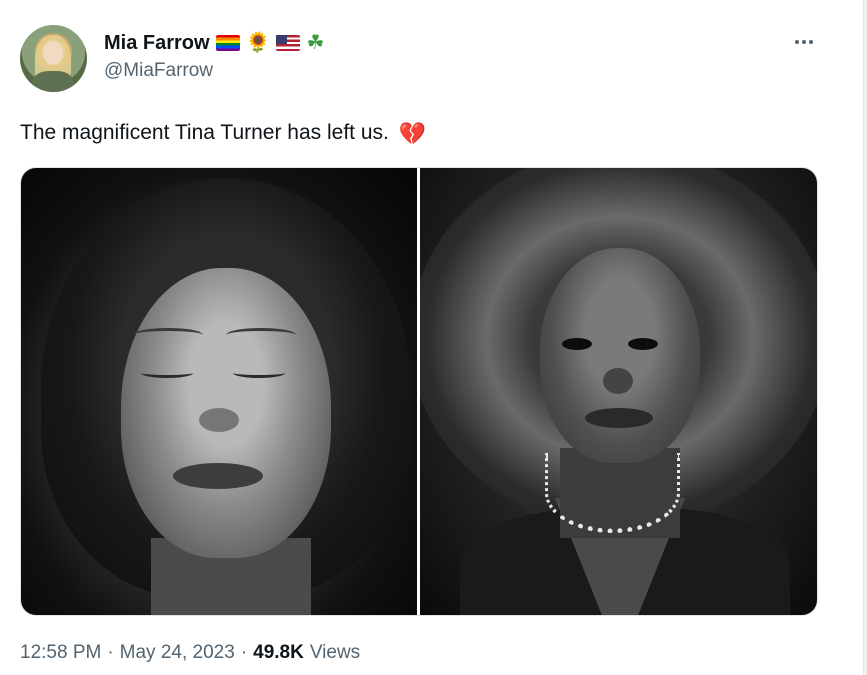 The width and height of the screenshot is (867, 675). What do you see at coordinates (315, 43) in the screenshot?
I see `shamrock-icon: ☘` at bounding box center [315, 43].